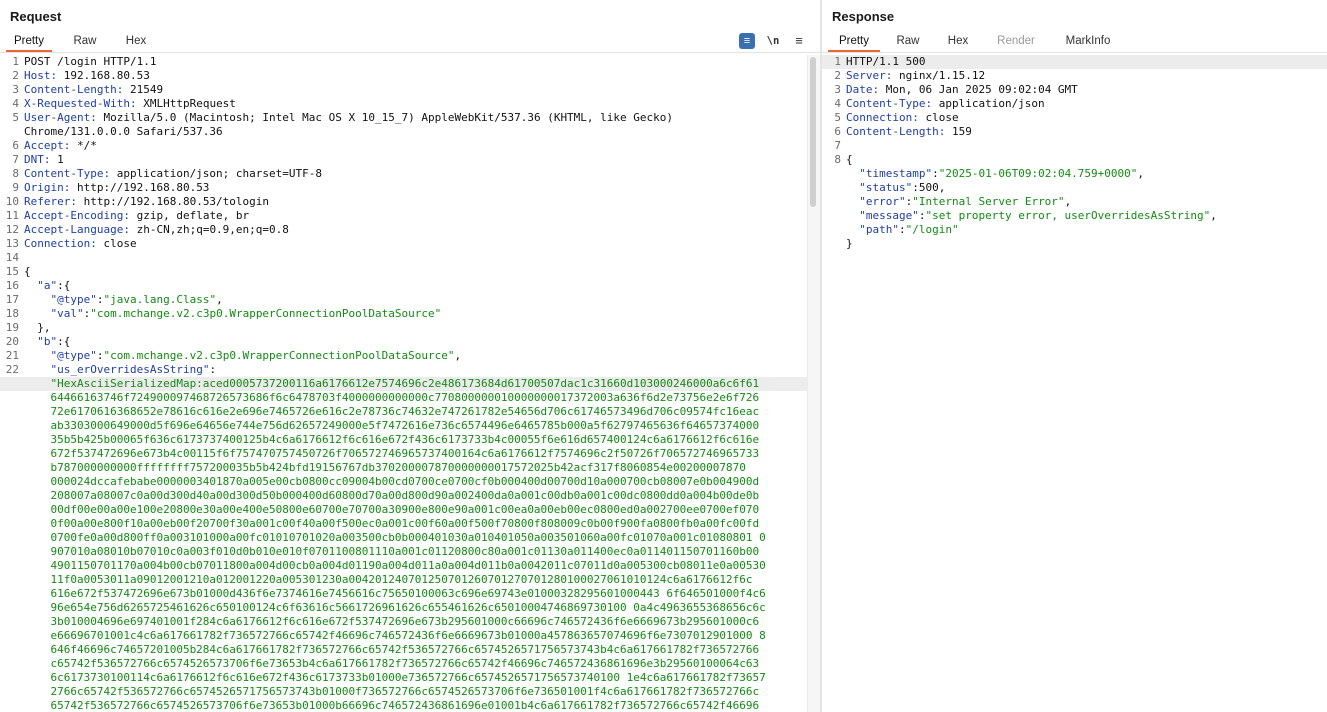 The width and height of the screenshot is (1327, 712). What do you see at coordinates (403, 342) in the screenshot?
I see `code-line: 20 "b":{` at bounding box center [403, 342].